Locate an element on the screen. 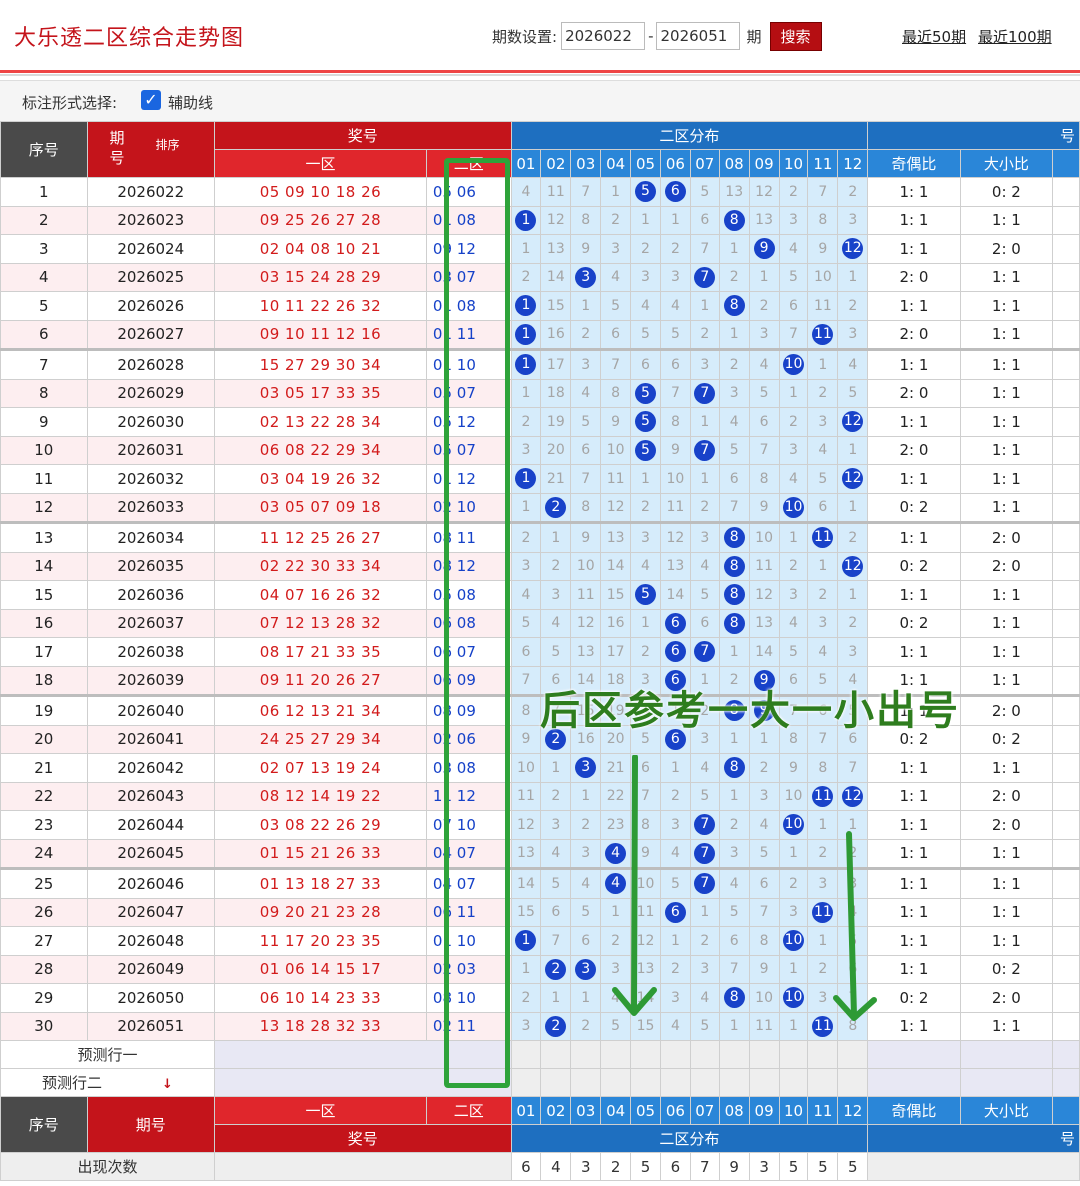 This screenshot has width=1080, height=1186. sort-button: 排序 is located at coordinates (168, 144).